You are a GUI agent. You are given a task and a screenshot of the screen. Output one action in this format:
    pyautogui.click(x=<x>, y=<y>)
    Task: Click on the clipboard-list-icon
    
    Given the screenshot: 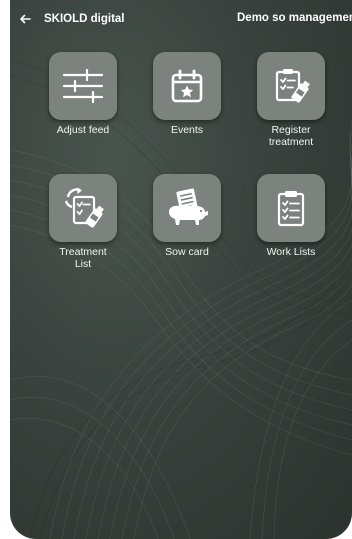 What is the action you would take?
    pyautogui.click(x=291, y=209)
    